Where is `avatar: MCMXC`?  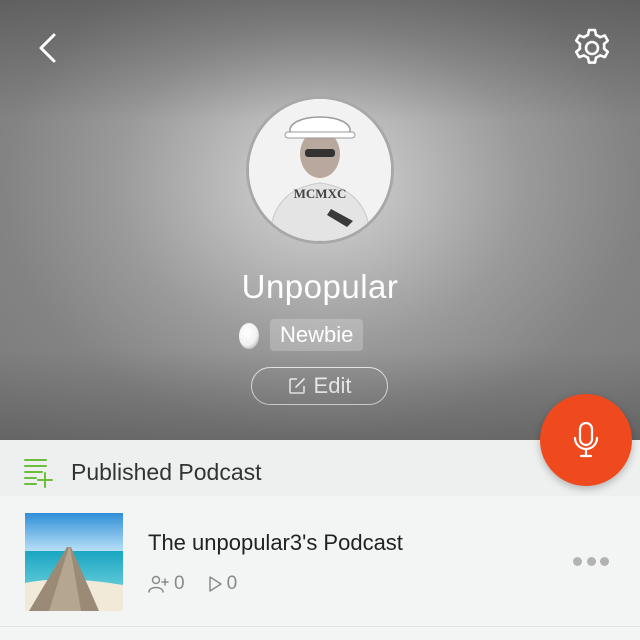
avatar: MCMXC is located at coordinates (320, 170).